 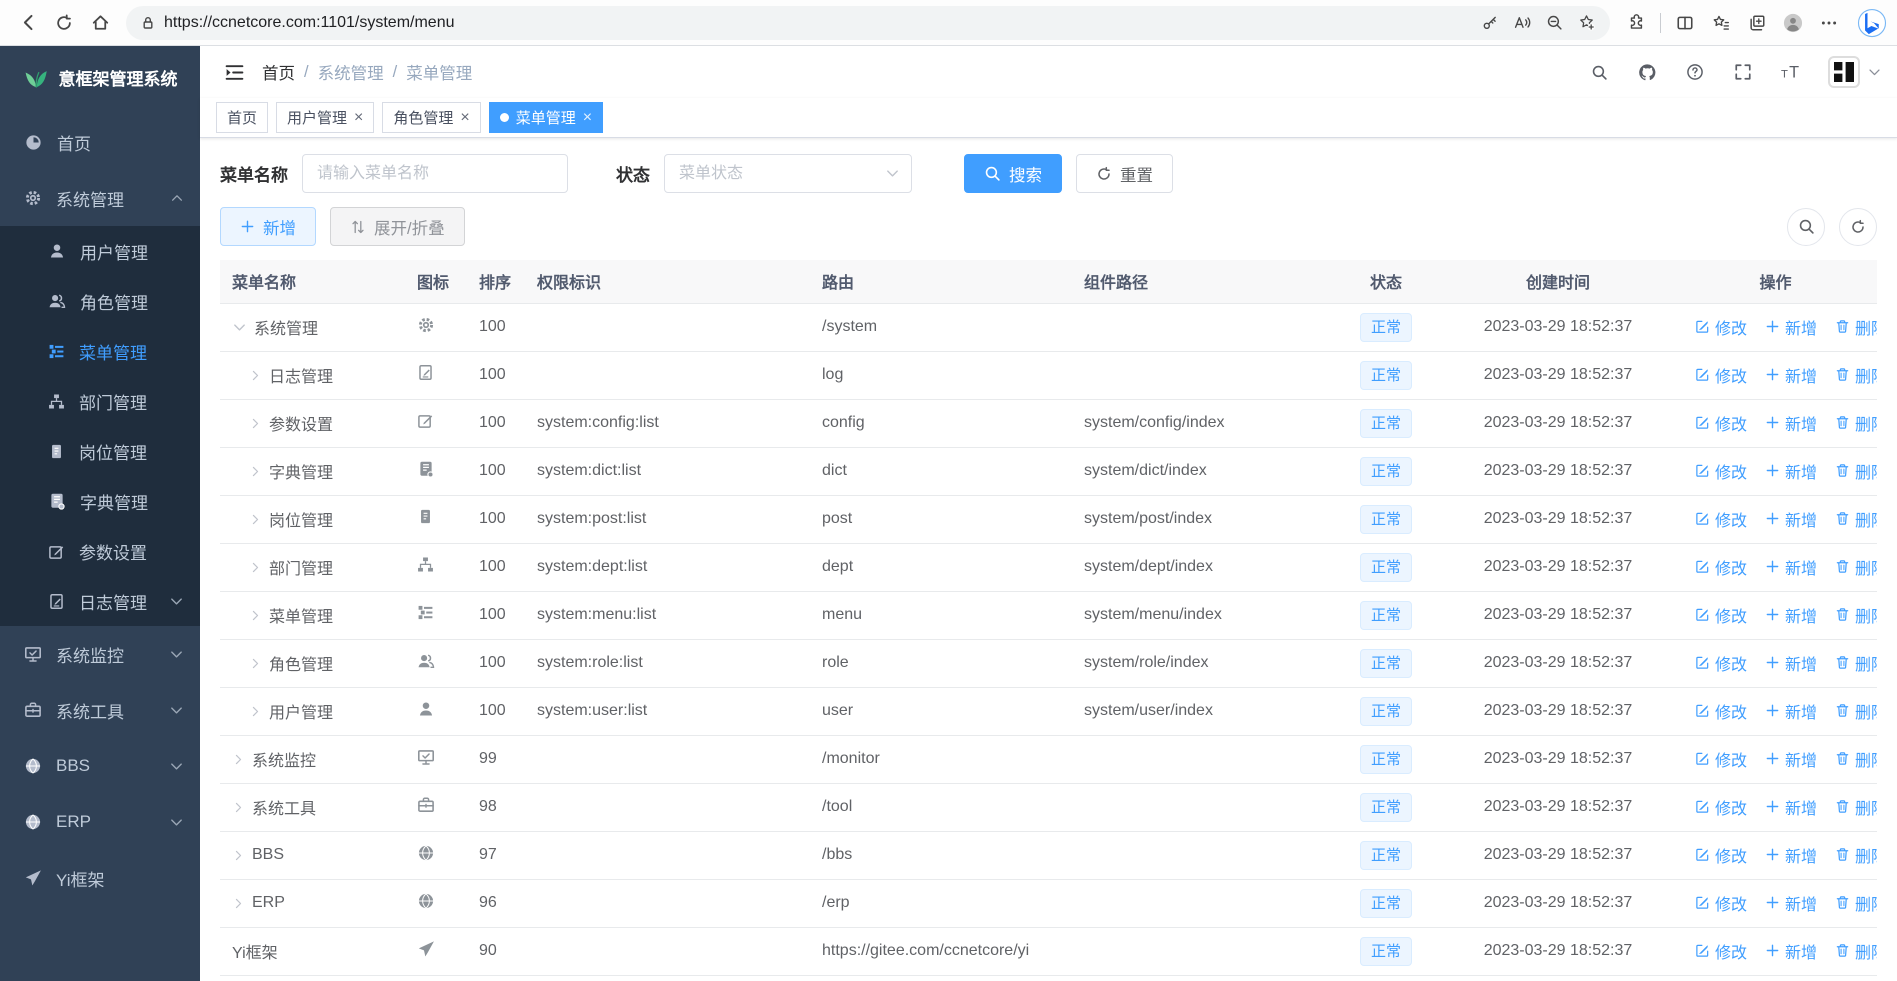 I want to click on app-logo: 意框架管理系统, so click(x=100, y=77).